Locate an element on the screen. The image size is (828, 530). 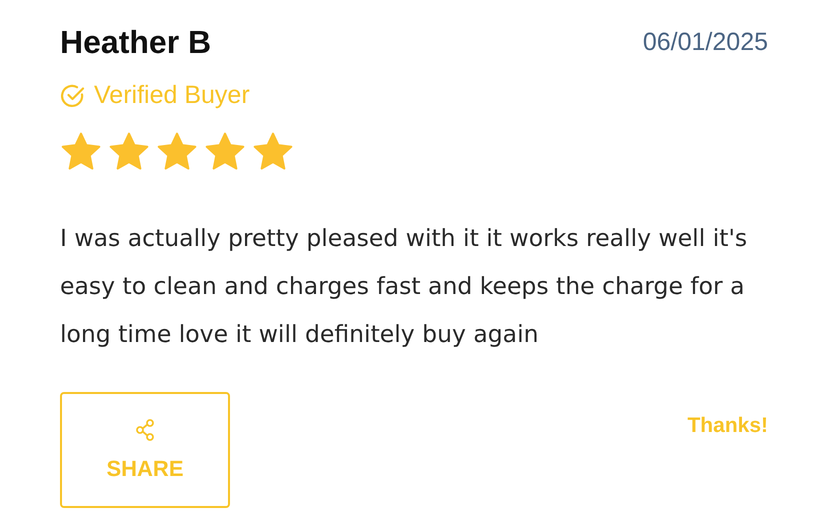
review-date: 06/01/2025 is located at coordinates (705, 42).